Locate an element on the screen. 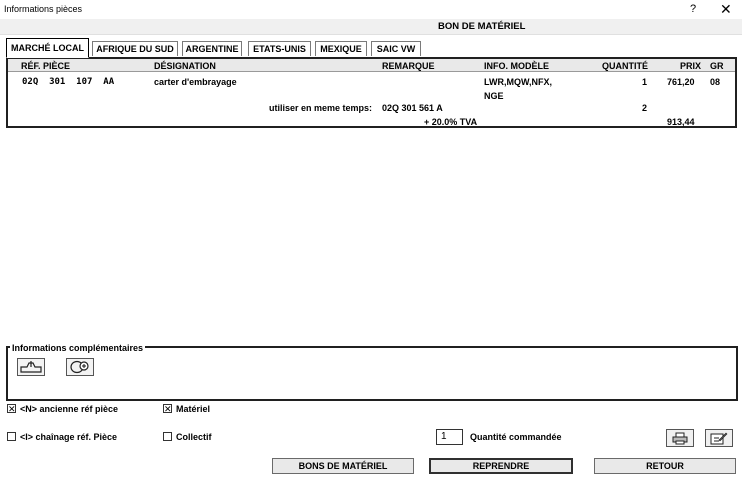 The height and width of the screenshot is (480, 742). tab-mexique: MEXIQUE is located at coordinates (341, 48).